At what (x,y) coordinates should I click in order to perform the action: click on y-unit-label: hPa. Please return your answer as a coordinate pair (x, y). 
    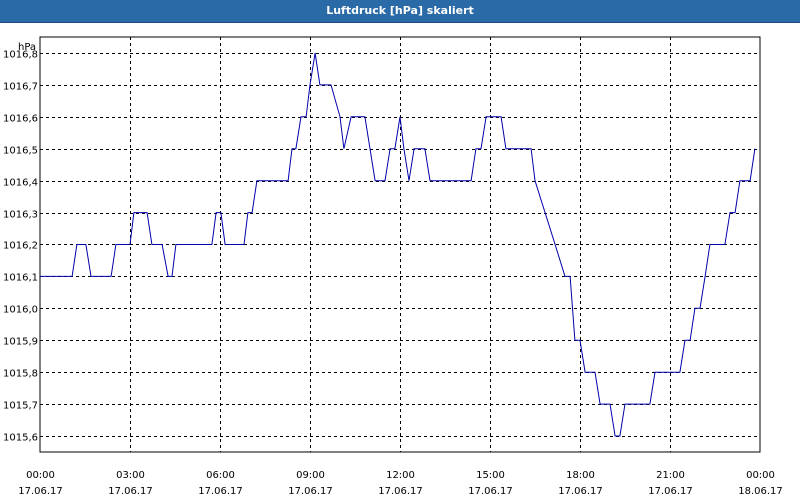
    Looking at the image, I should click on (27, 47).